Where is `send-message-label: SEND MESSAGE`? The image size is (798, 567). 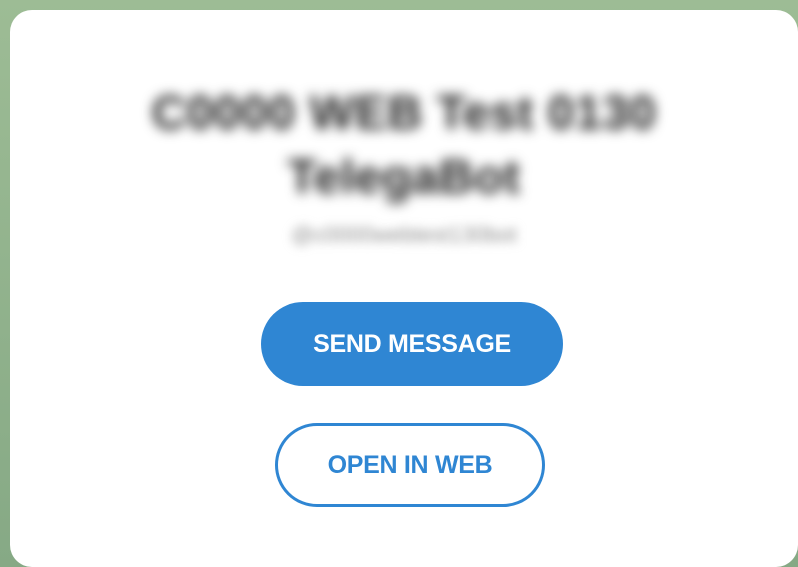 send-message-label: SEND MESSAGE is located at coordinates (412, 343).